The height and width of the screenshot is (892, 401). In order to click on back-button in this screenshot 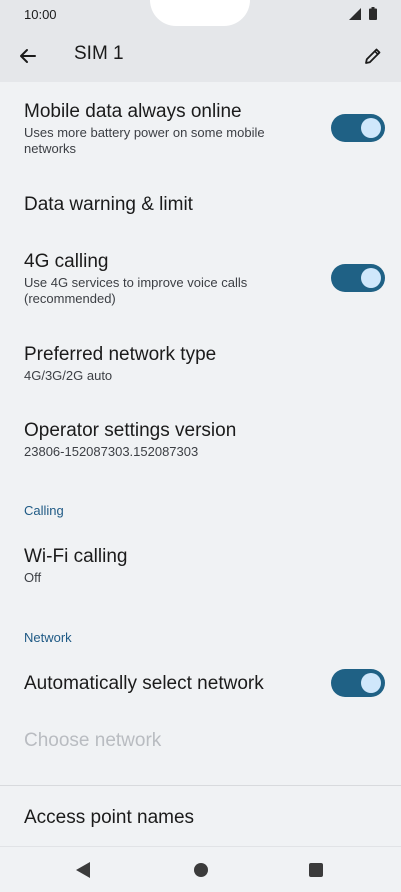, I will do `click(28, 56)`.